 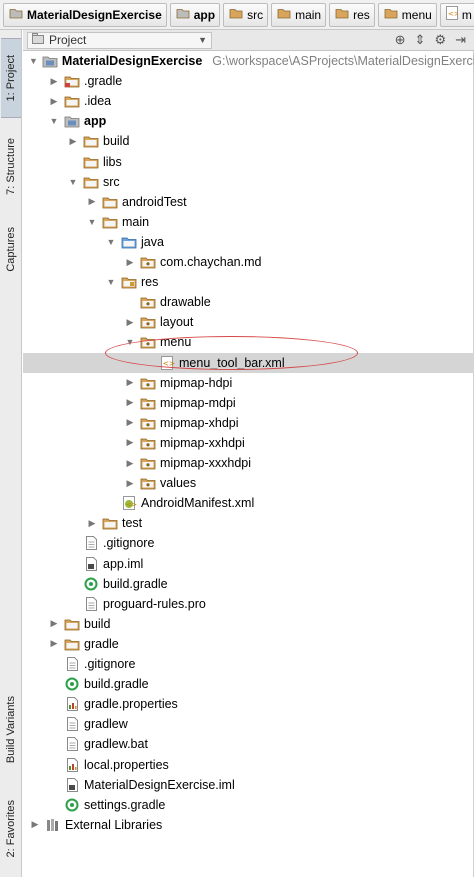 I want to click on tree-row: ▼ src, so click(x=248, y=182).